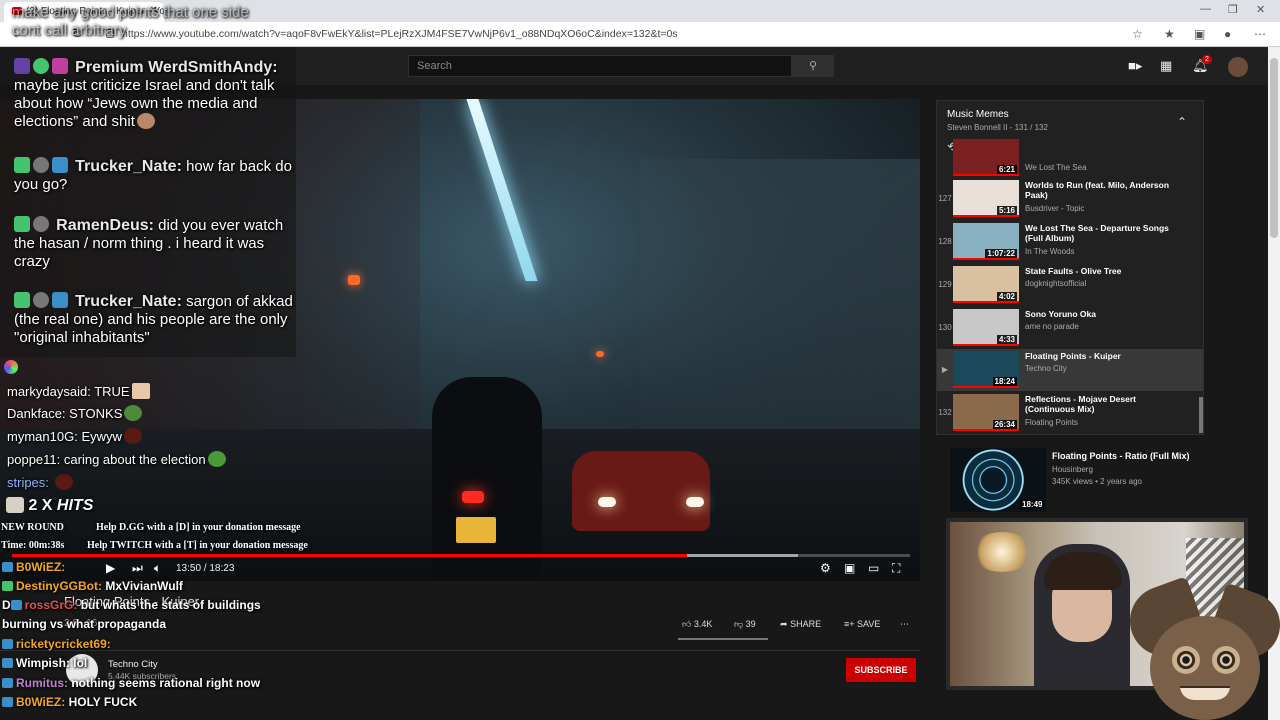 This screenshot has height=720, width=1280. What do you see at coordinates (42, 436) in the screenshot?
I see `chat-username: myman10G:` at bounding box center [42, 436].